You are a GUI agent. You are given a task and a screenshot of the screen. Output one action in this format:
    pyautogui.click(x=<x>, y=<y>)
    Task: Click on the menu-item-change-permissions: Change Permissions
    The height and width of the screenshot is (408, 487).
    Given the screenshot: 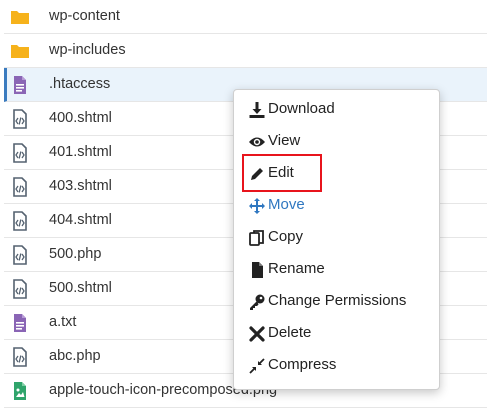 What is the action you would take?
    pyautogui.click(x=336, y=302)
    